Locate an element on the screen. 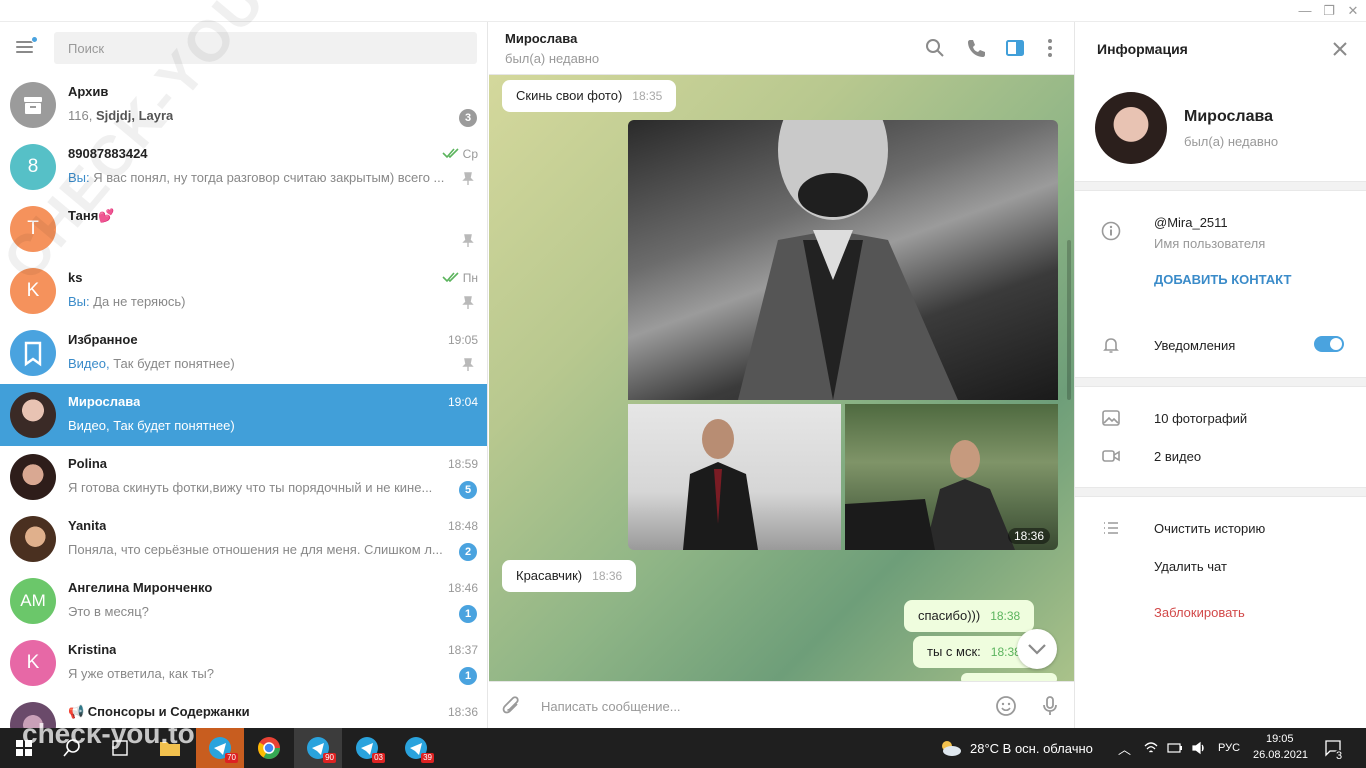 This screenshot has width=1366, height=768. telegram-taskbar-button: 03 is located at coordinates (367, 748).